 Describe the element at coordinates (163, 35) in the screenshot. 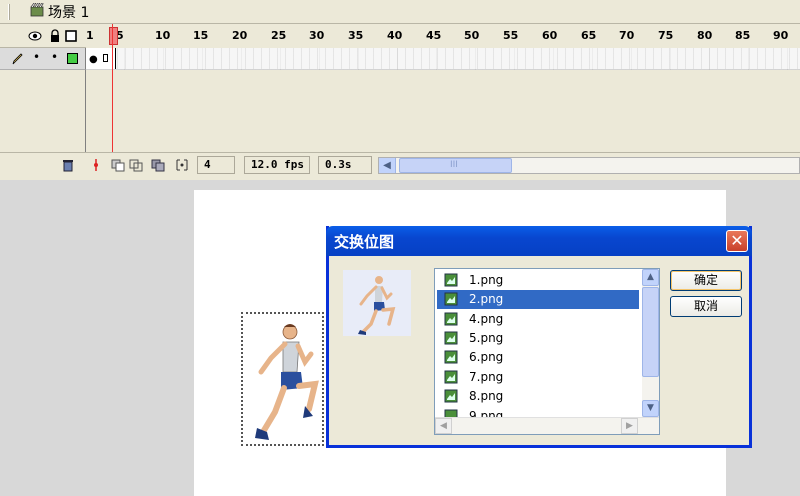

I see `ruler-tick-label: 10` at that location.